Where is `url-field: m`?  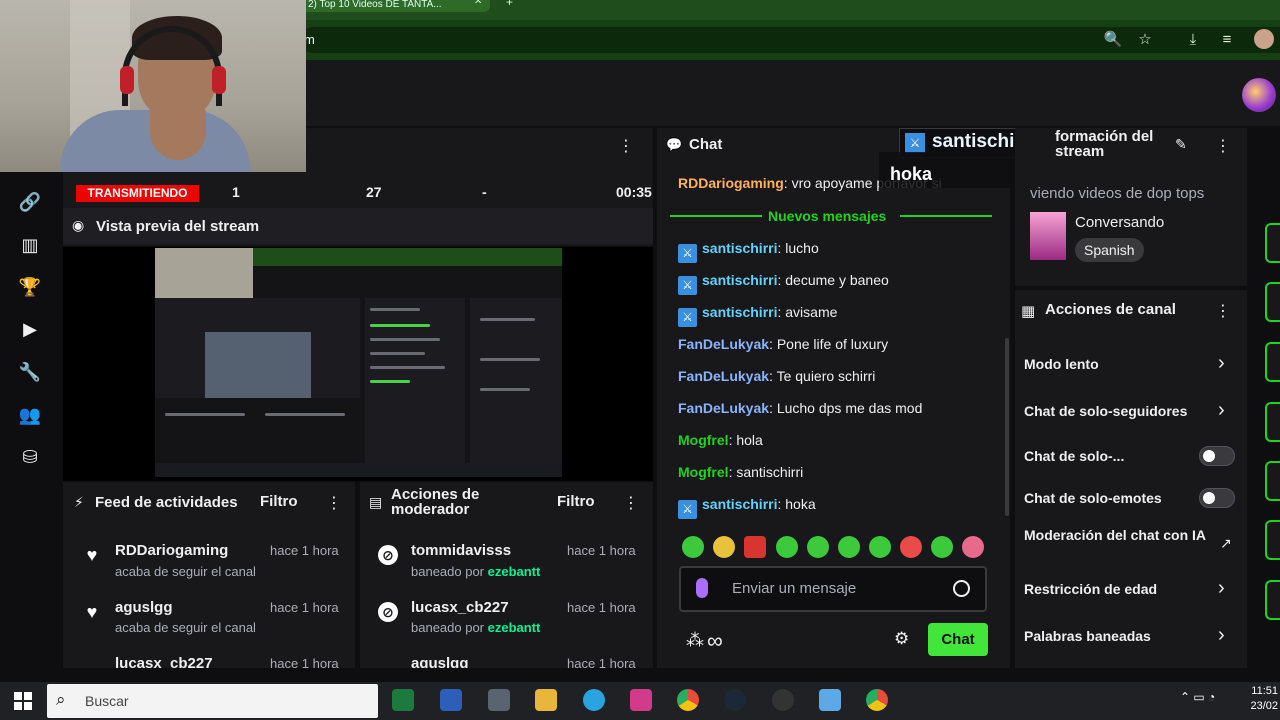
url-field: m is located at coordinates (790, 40).